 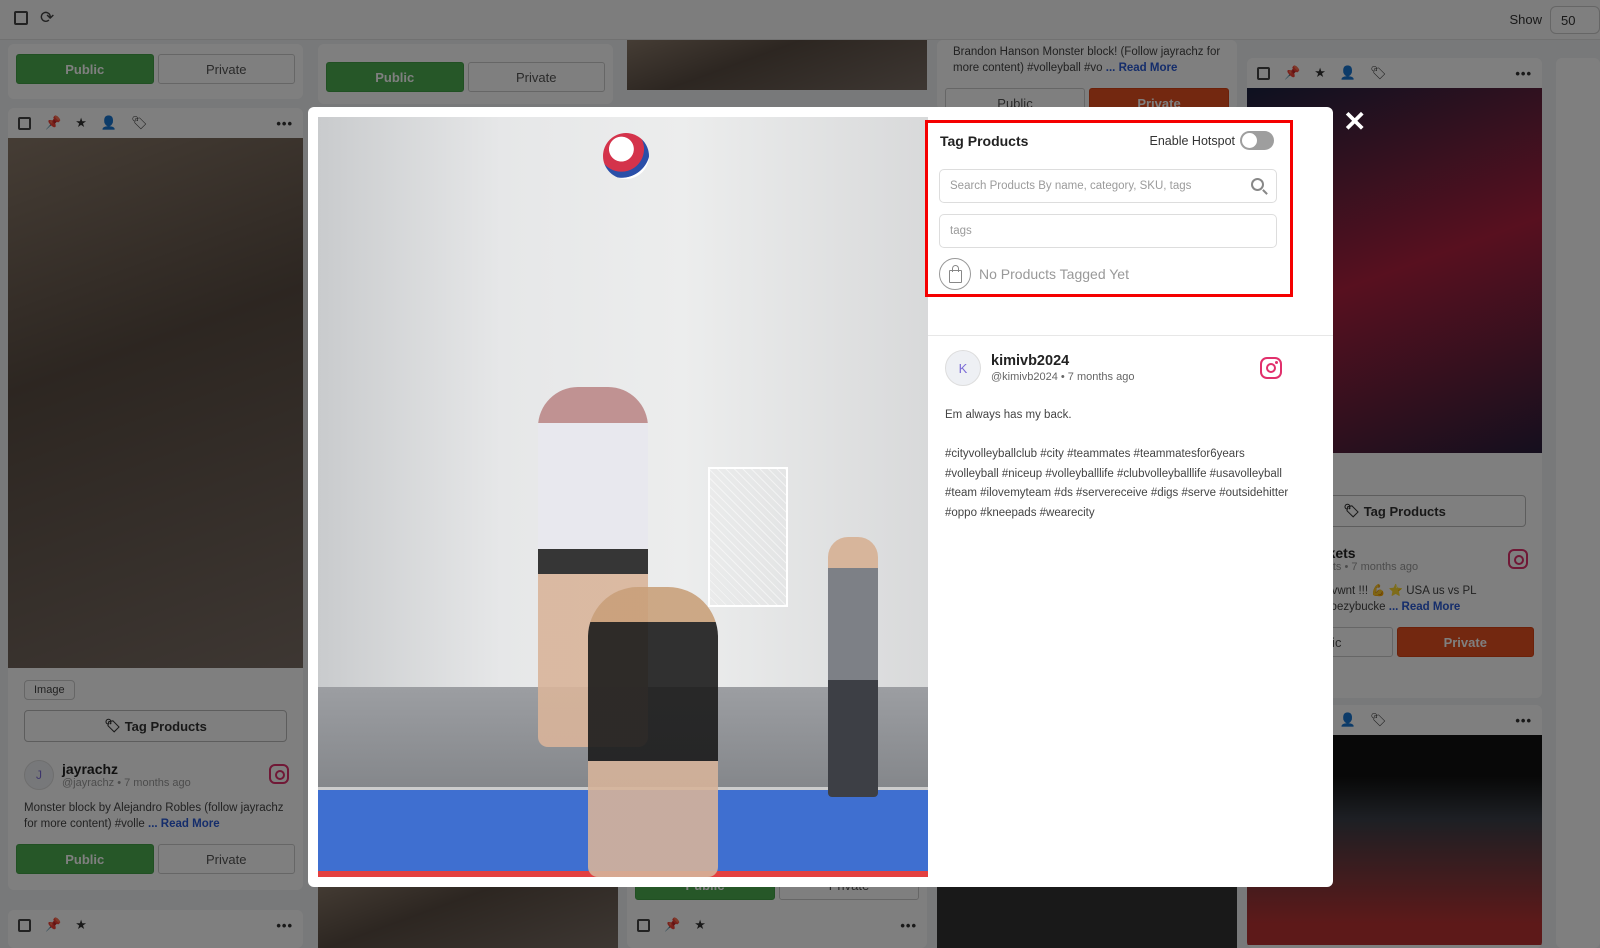 What do you see at coordinates (1192, 141) in the screenshot?
I see `enable-hotspot-label: Enable Hotspot` at bounding box center [1192, 141].